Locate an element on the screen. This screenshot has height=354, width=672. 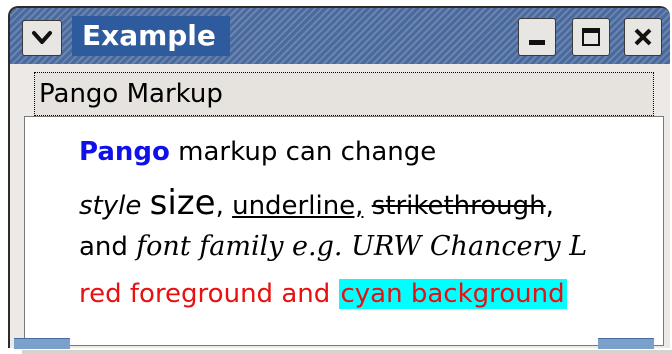
resize-handle-right is located at coordinates (626, 343).